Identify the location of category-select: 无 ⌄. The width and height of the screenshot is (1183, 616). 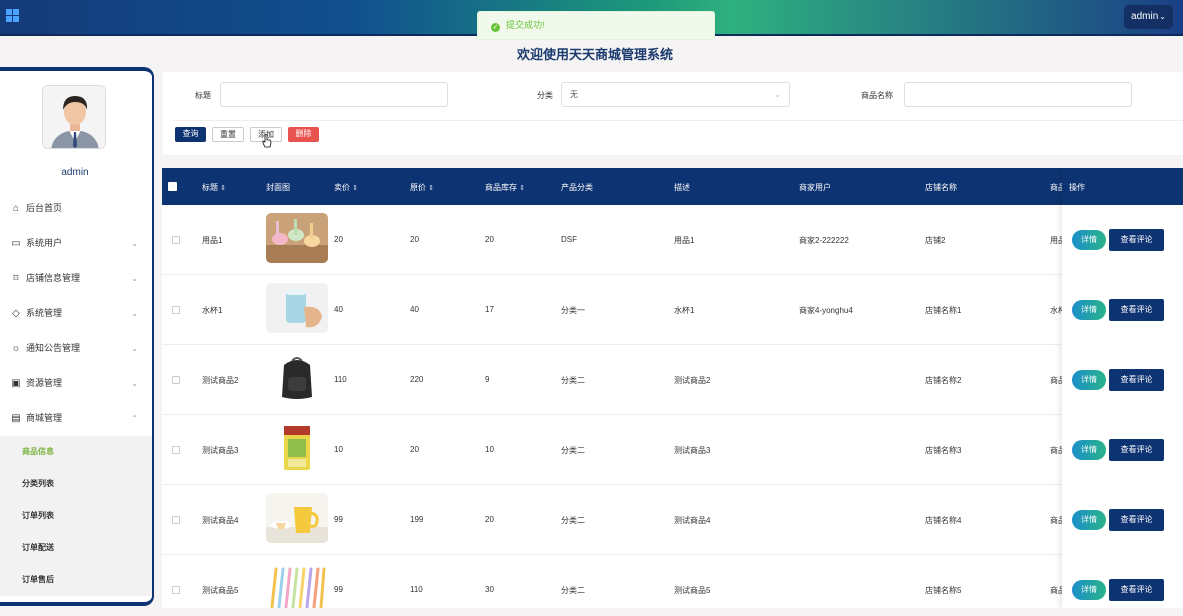
(675, 94).